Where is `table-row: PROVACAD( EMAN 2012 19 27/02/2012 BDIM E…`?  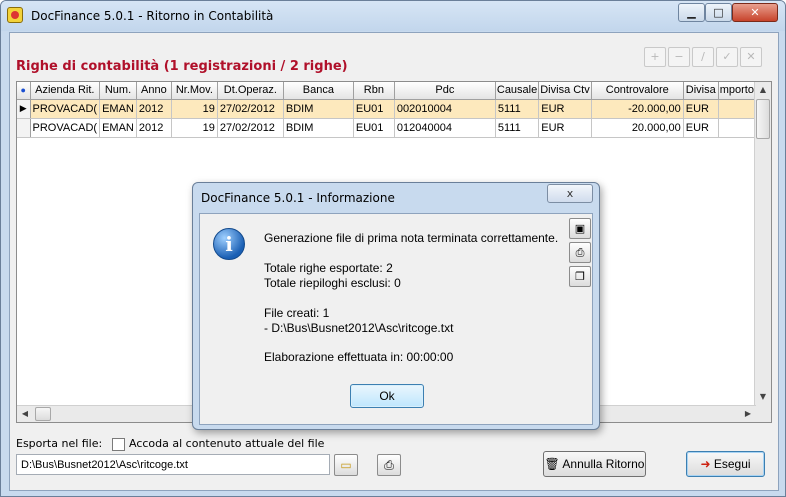
table-row: PROVACAD( EMAN 2012 19 27/02/2012 BDIM E… is located at coordinates (393, 128).